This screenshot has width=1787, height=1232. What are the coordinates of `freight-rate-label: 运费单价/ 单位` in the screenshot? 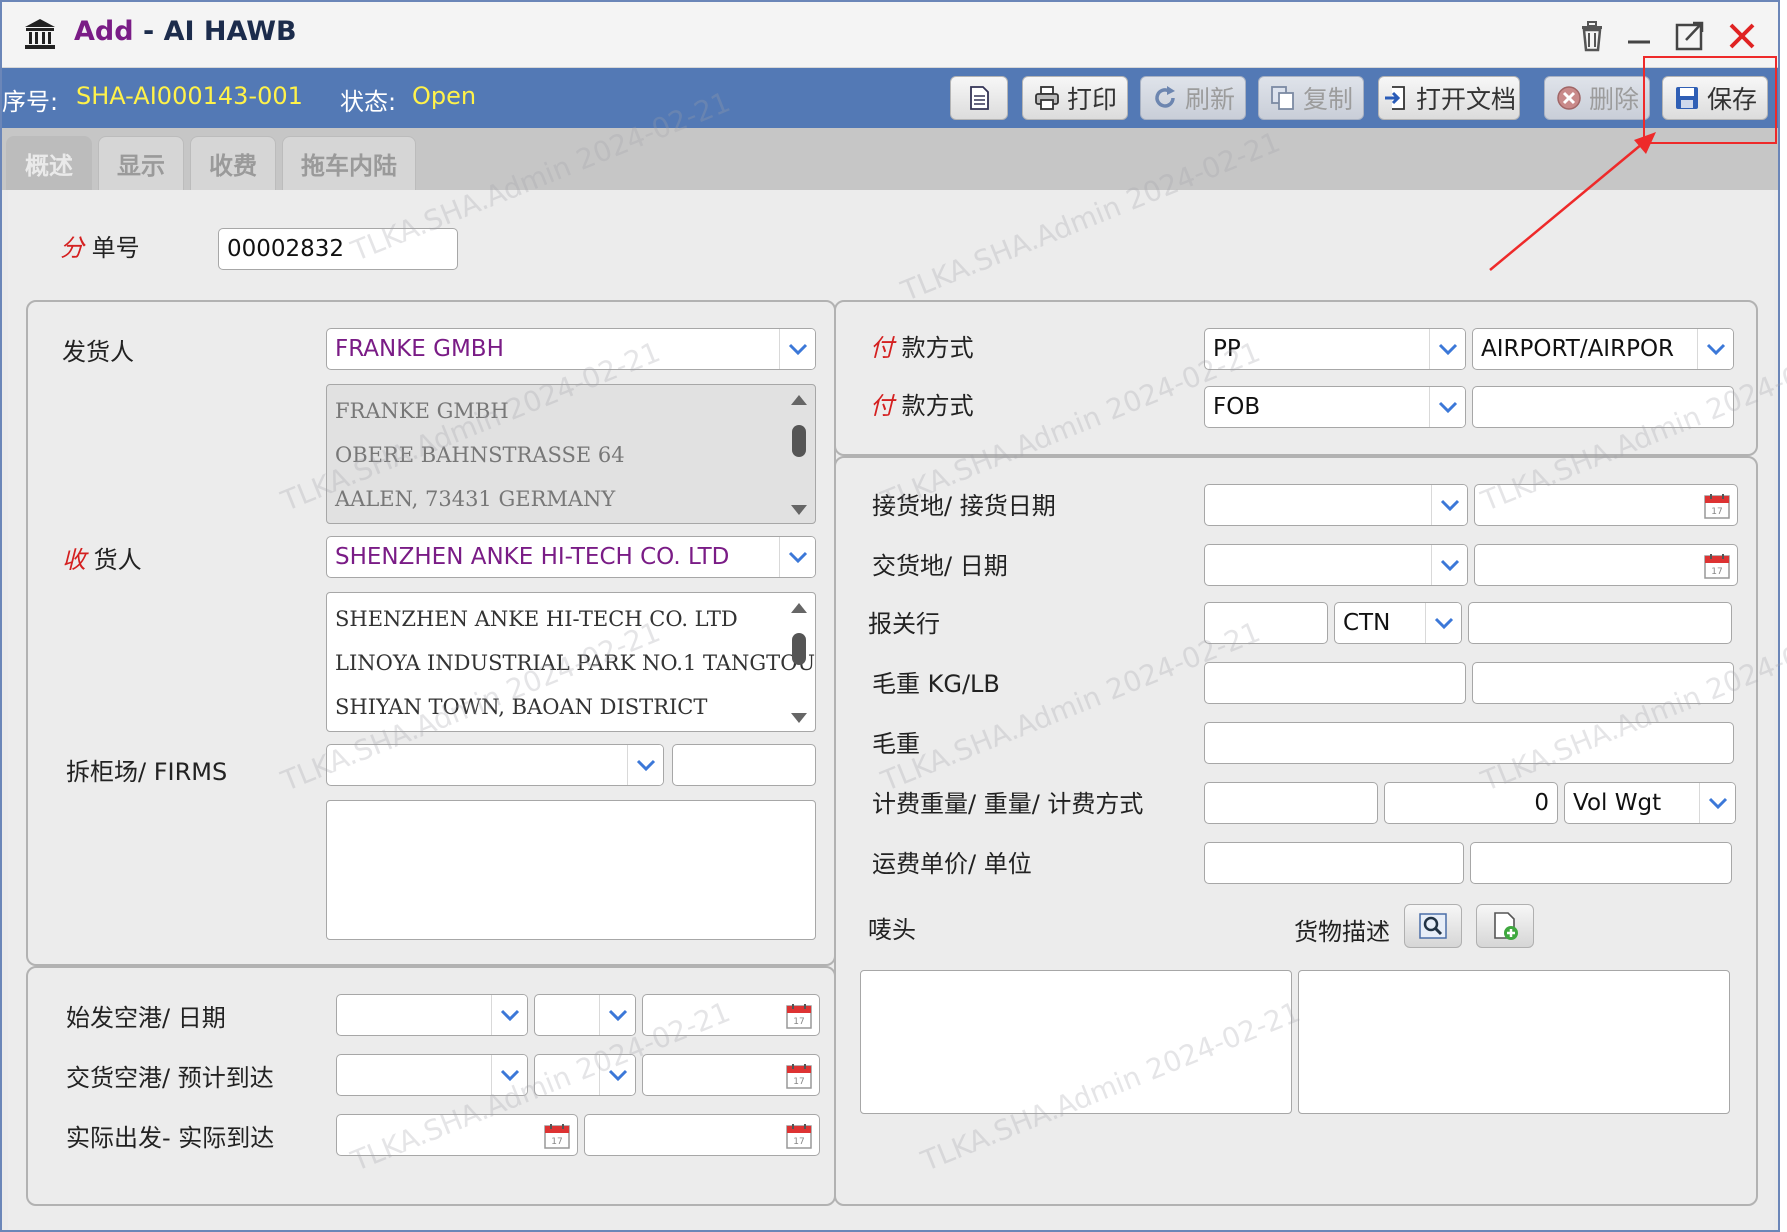 It's located at (952, 864).